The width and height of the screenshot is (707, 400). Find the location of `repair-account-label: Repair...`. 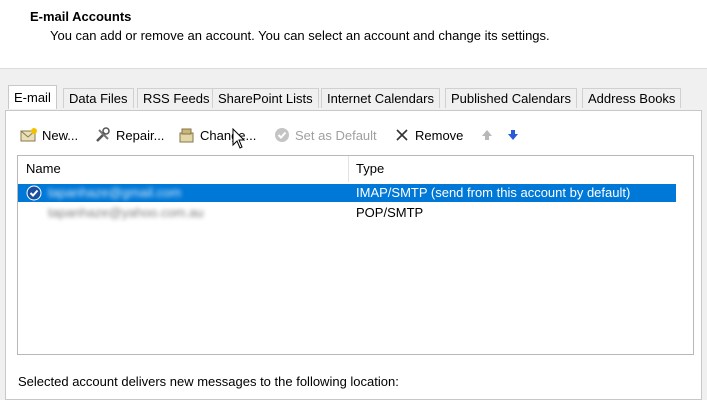

repair-account-label: Repair... is located at coordinates (140, 135).